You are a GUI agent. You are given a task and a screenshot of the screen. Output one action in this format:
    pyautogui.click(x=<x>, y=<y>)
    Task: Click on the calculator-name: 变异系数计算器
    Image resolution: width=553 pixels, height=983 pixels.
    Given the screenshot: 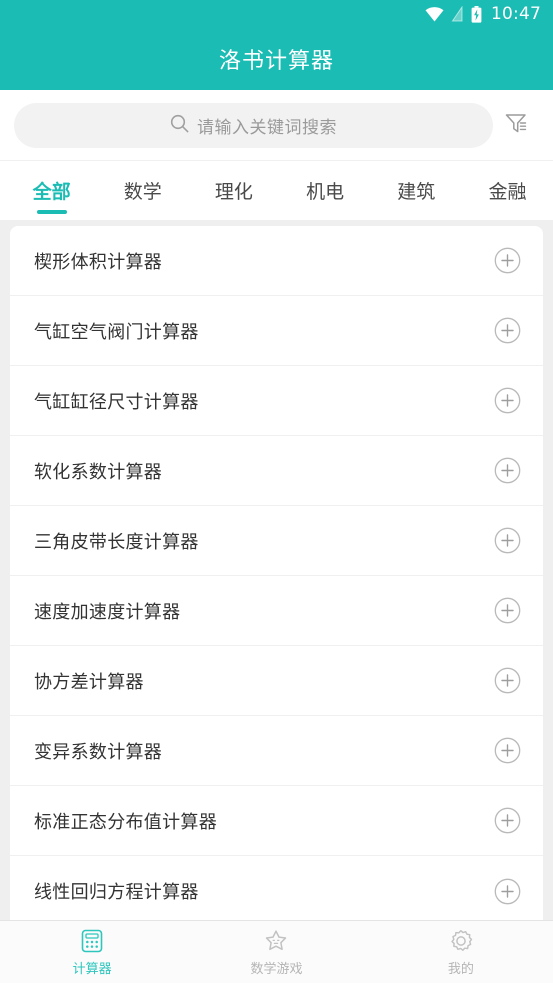 What is the action you would take?
    pyautogui.click(x=98, y=752)
    